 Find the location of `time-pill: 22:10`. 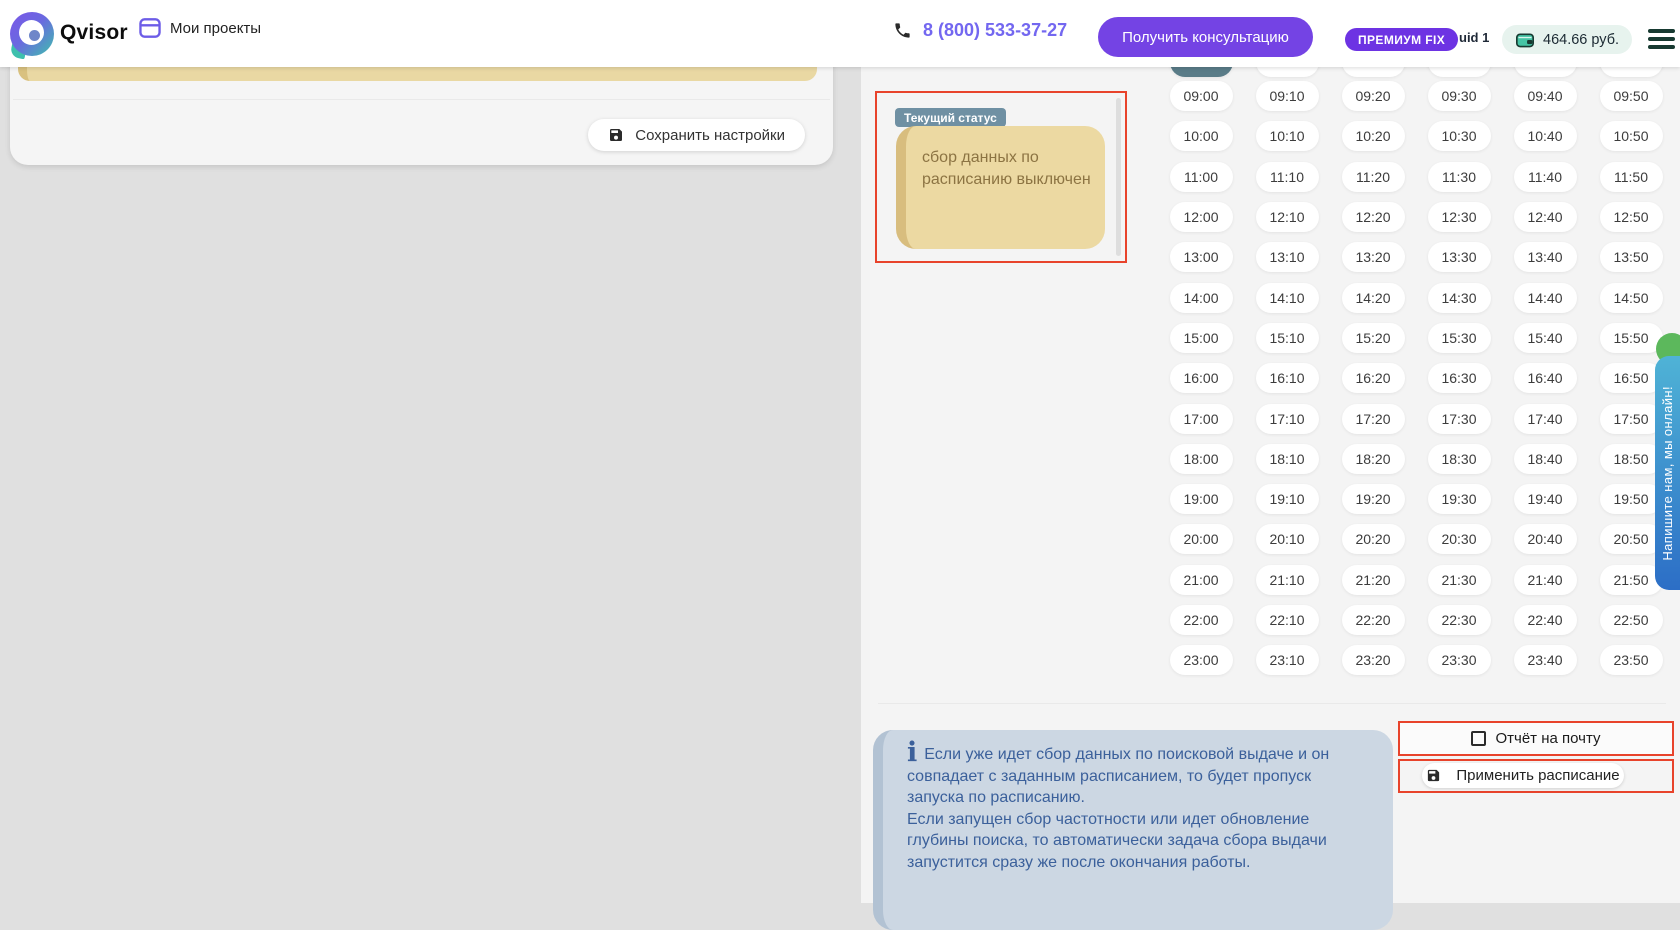

time-pill: 22:10 is located at coordinates (1287, 620).